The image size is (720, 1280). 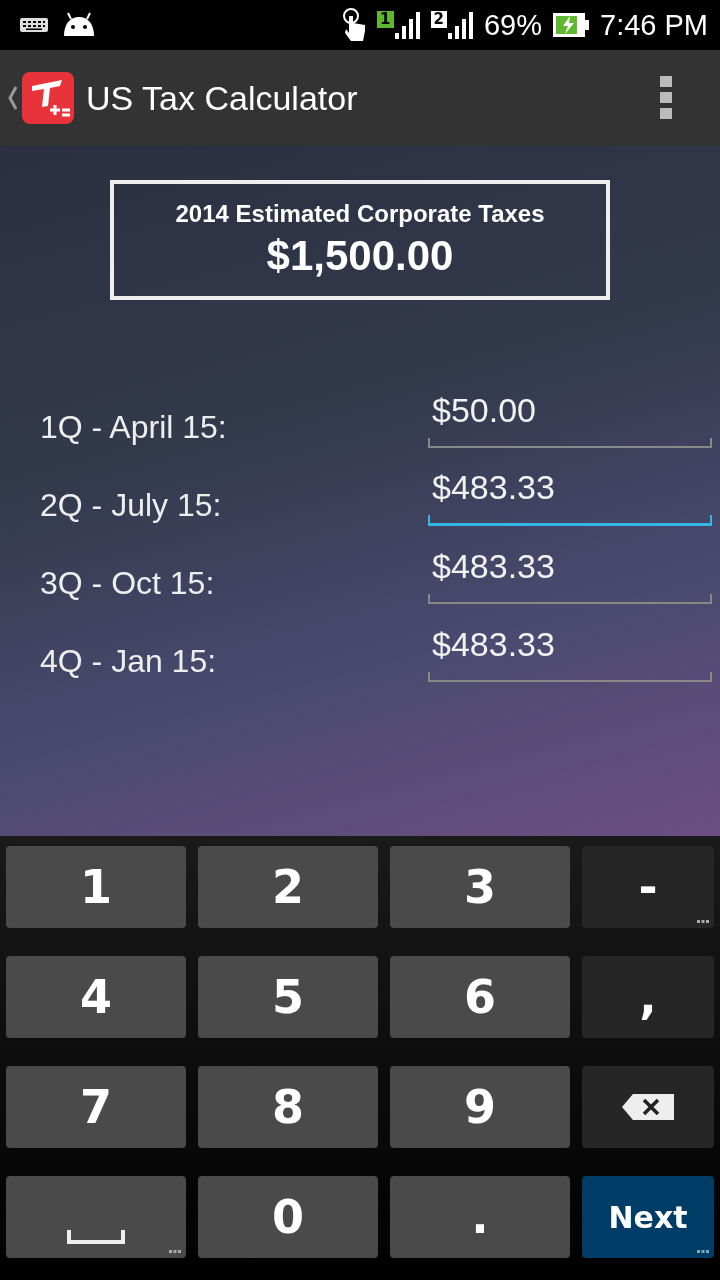 What do you see at coordinates (34, 25) in the screenshot?
I see `keyboard-icon` at bounding box center [34, 25].